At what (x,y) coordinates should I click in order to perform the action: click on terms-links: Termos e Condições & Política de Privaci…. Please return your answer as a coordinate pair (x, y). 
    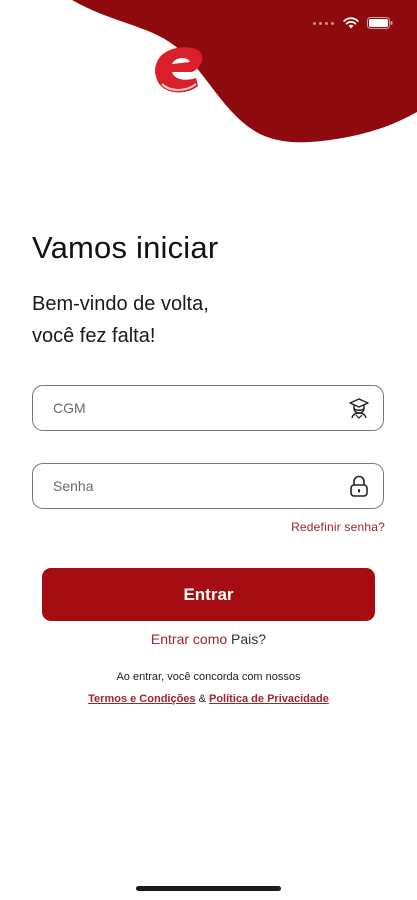
    Looking at the image, I should click on (208, 699).